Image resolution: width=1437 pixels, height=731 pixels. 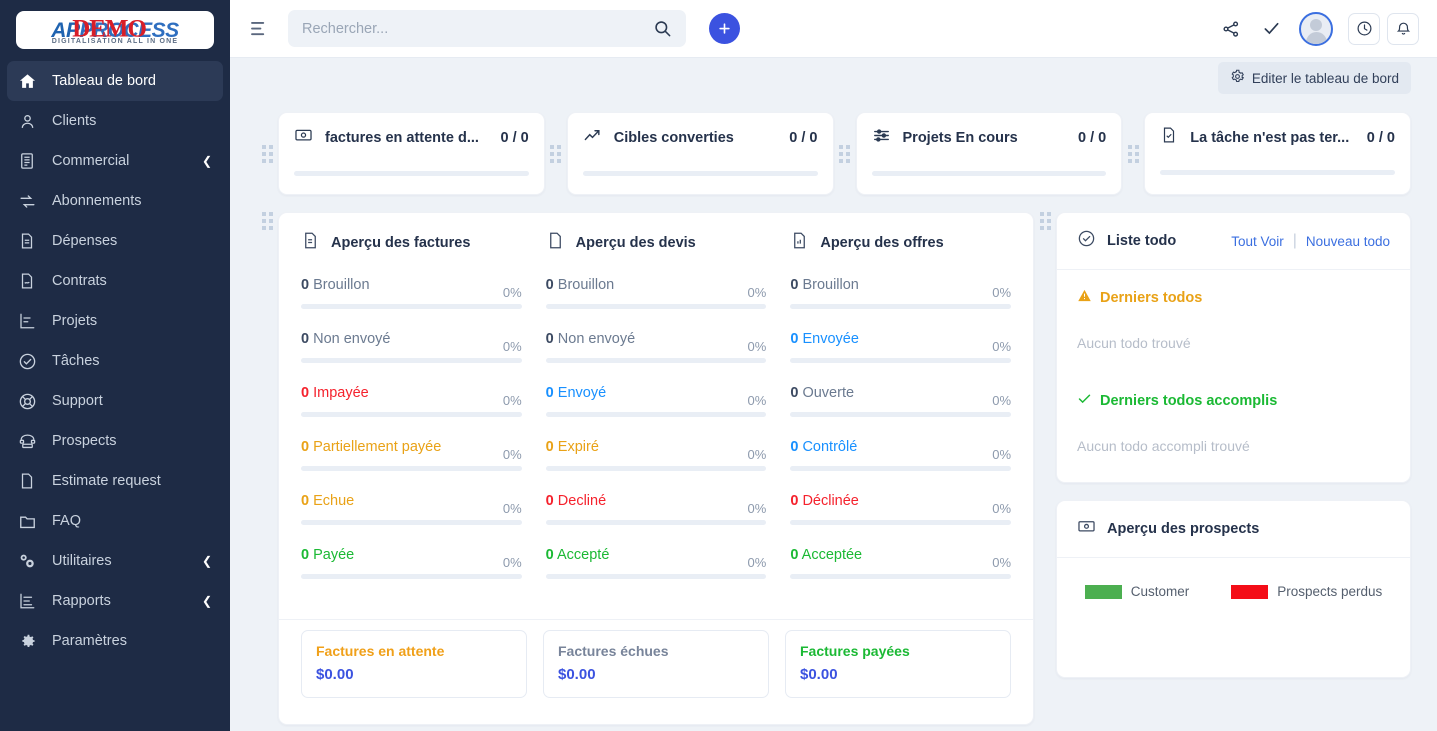 What do you see at coordinates (901, 401) in the screenshot?
I see `overview-row: 0 Ouverte 0%` at bounding box center [901, 401].